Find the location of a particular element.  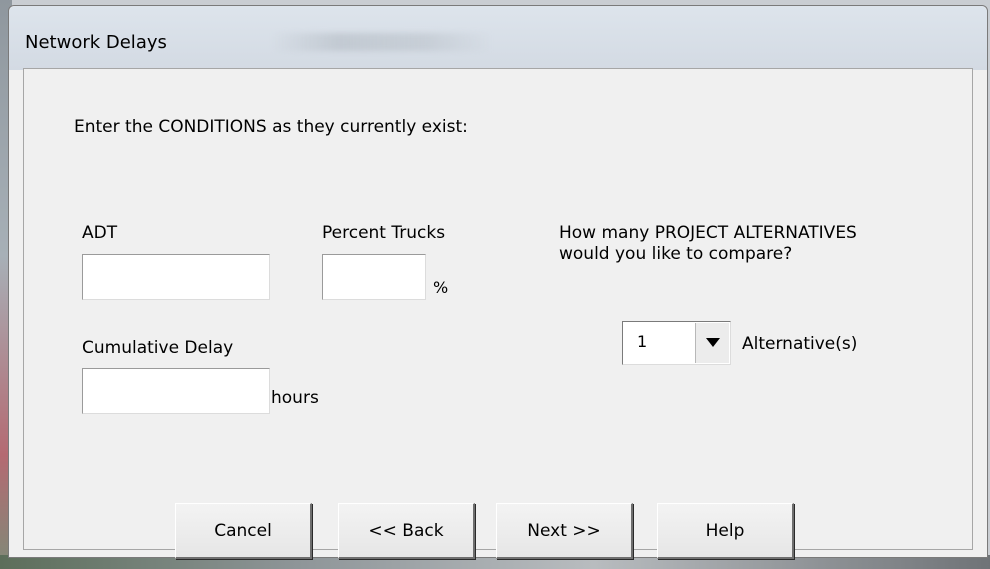

title-bar-reflection is located at coordinates (382, 42).